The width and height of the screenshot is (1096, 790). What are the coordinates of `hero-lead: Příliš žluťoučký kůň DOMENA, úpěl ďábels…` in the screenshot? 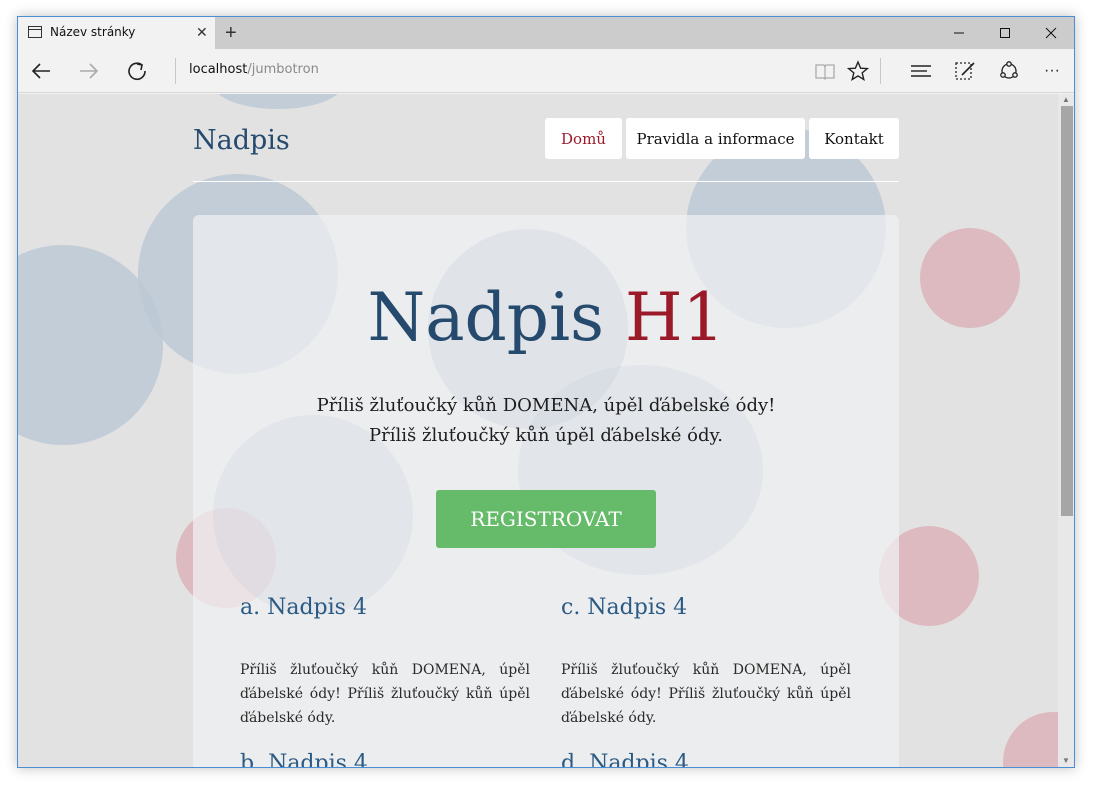 It's located at (546, 421).